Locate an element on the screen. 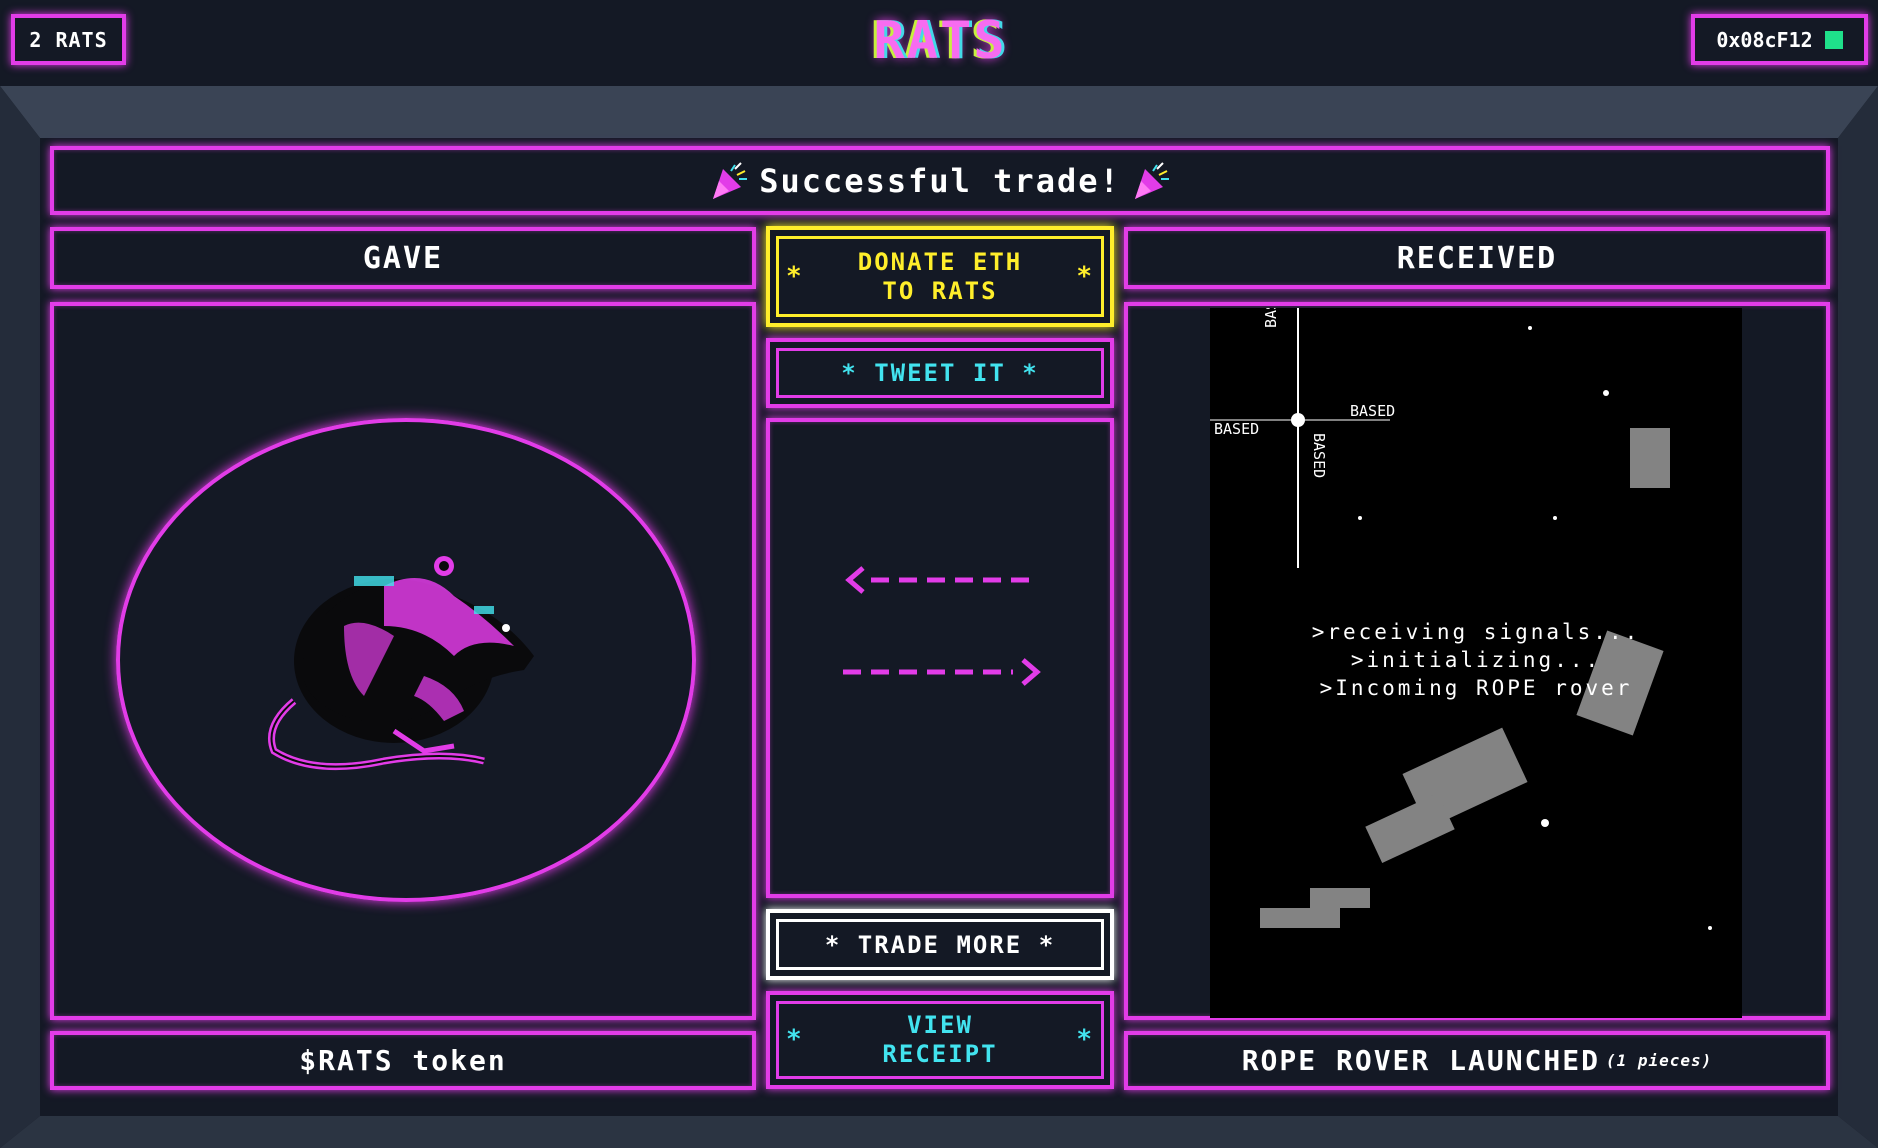 Image resolution: width=1878 pixels, height=1148 pixels. donate-label-line1: DONATE ETH is located at coordinates (940, 261).